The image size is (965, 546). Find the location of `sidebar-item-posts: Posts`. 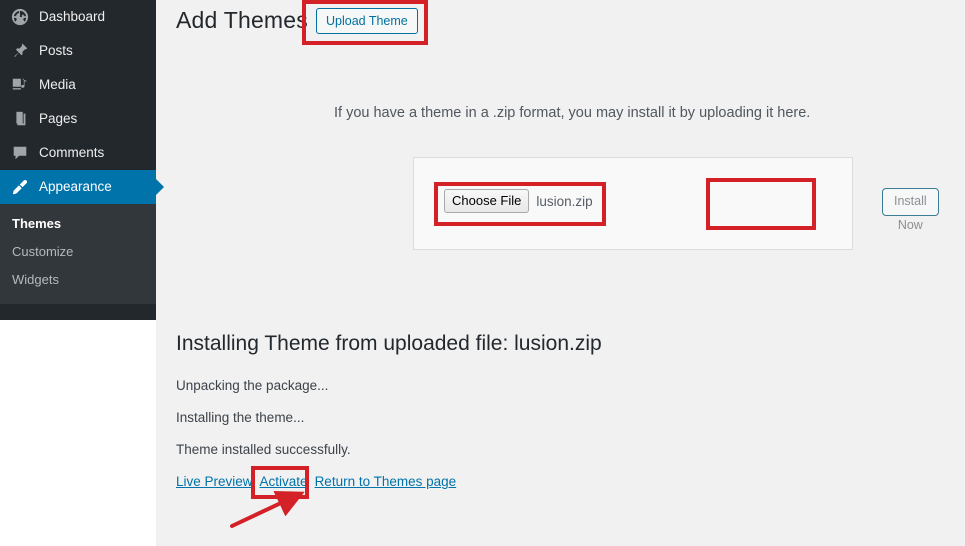

sidebar-item-posts: Posts is located at coordinates (78, 51).